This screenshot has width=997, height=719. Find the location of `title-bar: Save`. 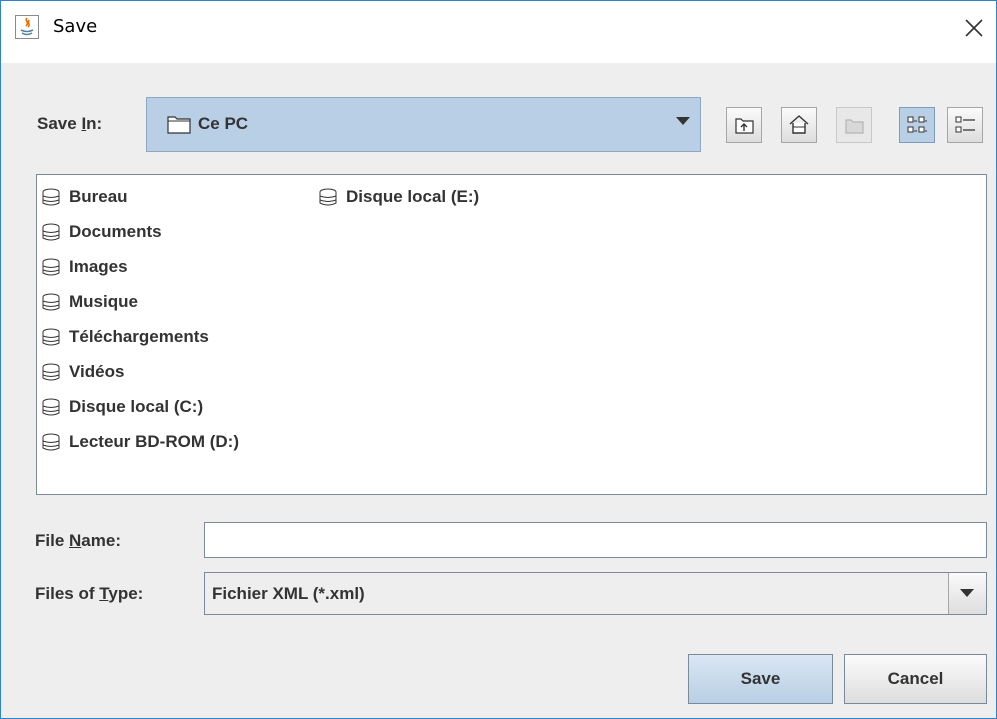

title-bar: Save is located at coordinates (498, 32).